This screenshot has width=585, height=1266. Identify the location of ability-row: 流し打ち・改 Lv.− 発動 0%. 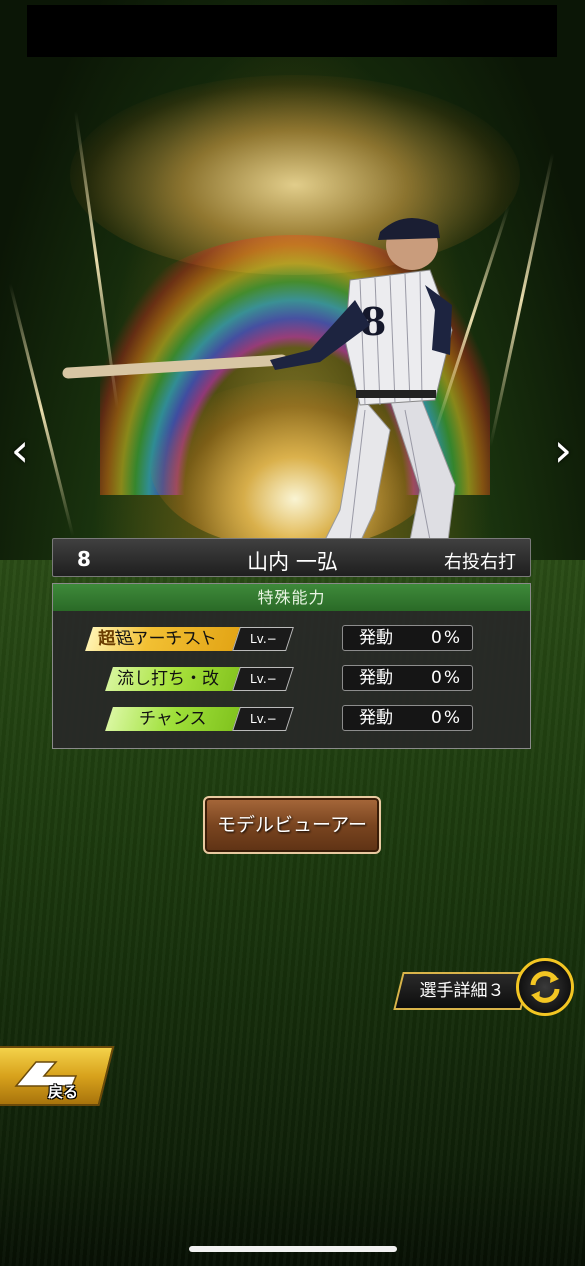
(291, 680).